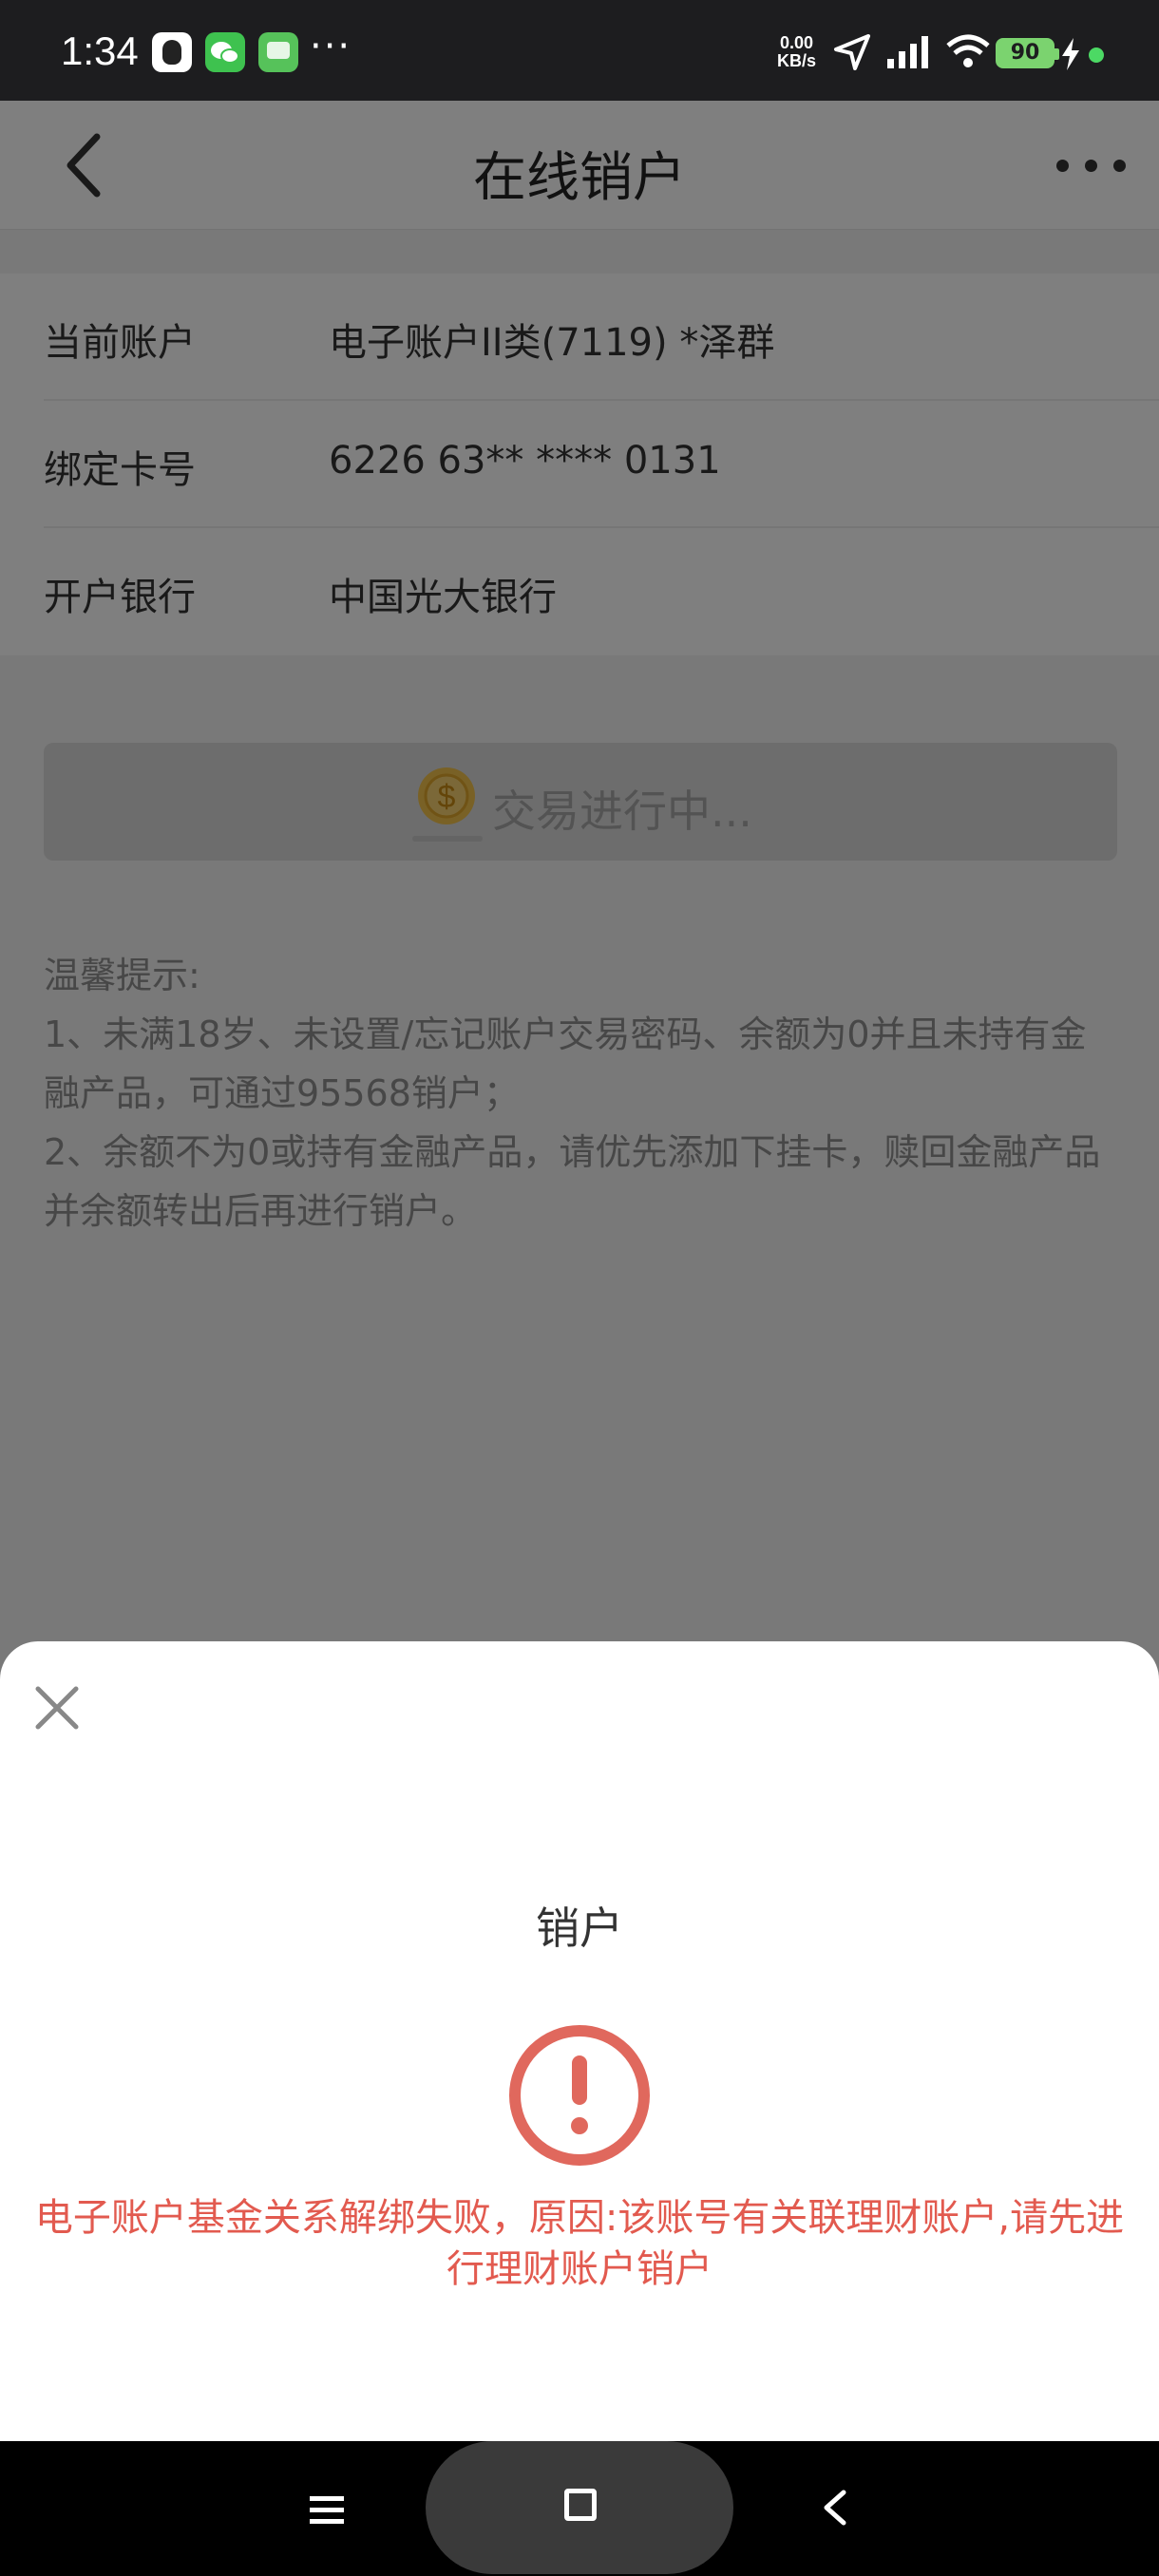 Image resolution: width=1159 pixels, height=2576 pixels. Describe the element at coordinates (172, 52) in the screenshot. I see `qq-icon` at that location.